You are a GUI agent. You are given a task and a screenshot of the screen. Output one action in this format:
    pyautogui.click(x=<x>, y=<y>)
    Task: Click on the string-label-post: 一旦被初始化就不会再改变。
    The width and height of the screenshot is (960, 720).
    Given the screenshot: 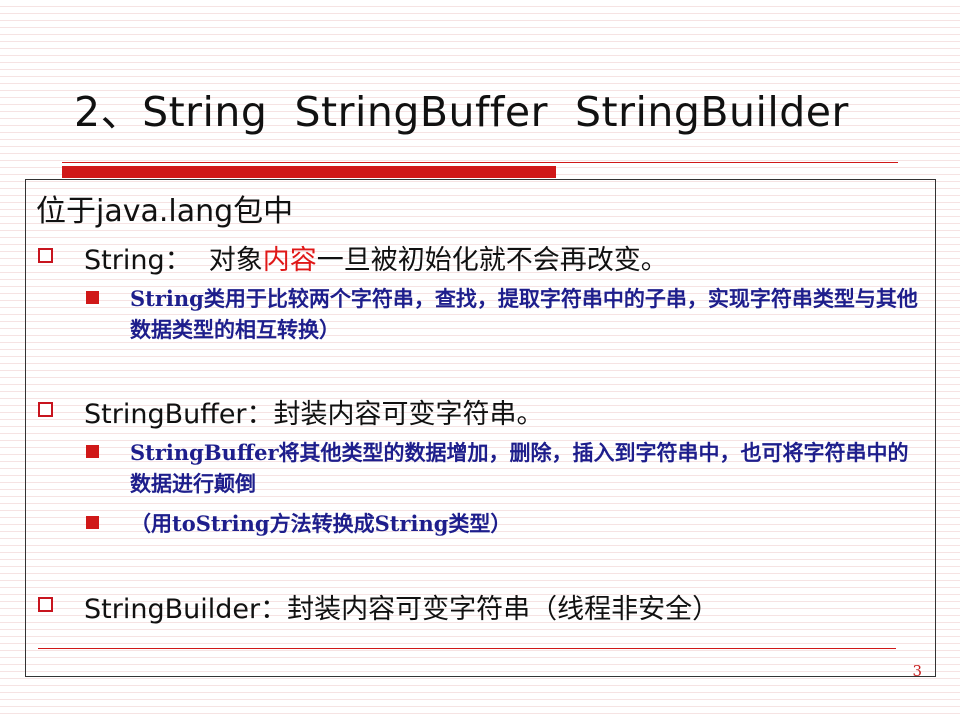 What is the action you would take?
    pyautogui.click(x=492, y=260)
    